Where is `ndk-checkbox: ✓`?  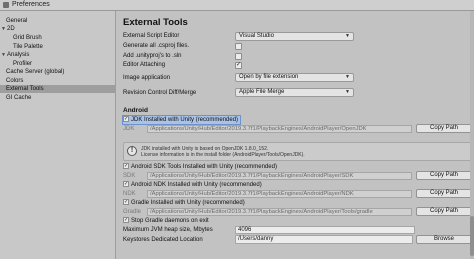 ndk-checkbox: ✓ is located at coordinates (126, 184).